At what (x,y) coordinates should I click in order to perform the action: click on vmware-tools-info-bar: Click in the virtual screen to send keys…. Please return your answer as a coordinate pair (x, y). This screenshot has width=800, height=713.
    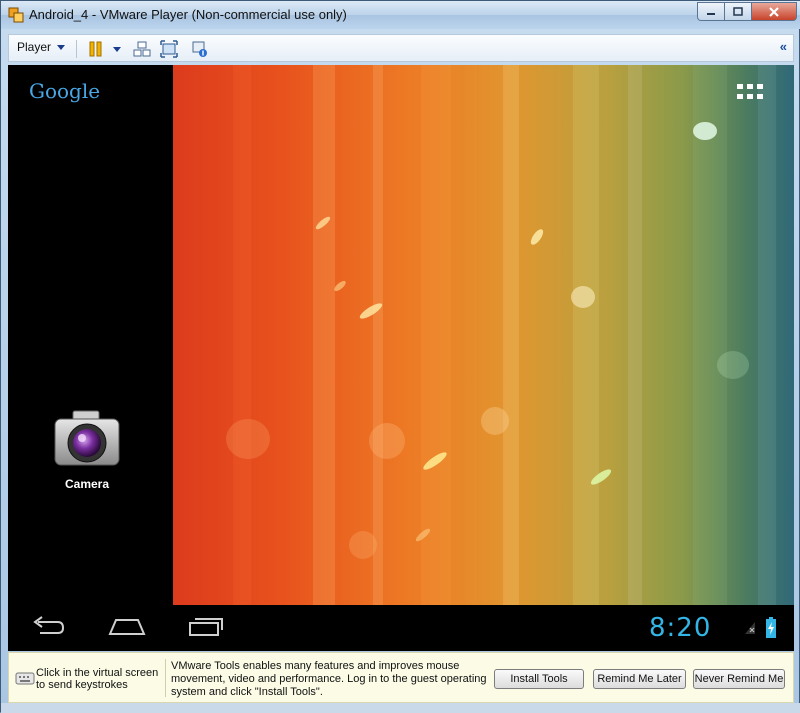
    Looking at the image, I should click on (401, 677).